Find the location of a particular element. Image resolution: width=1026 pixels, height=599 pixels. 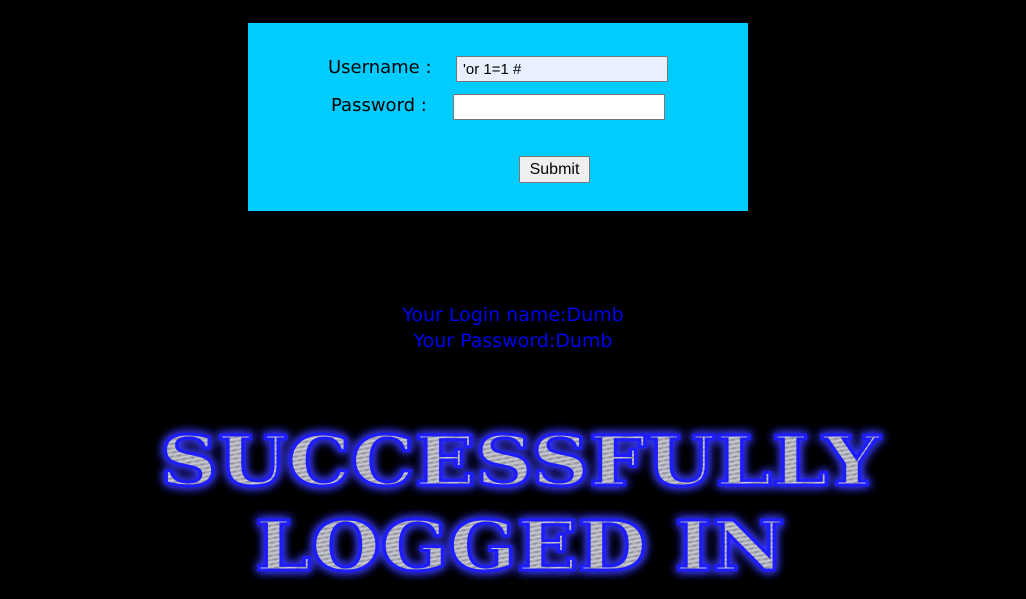

login-name-line: Your Login name:Dumb is located at coordinates (513, 315).